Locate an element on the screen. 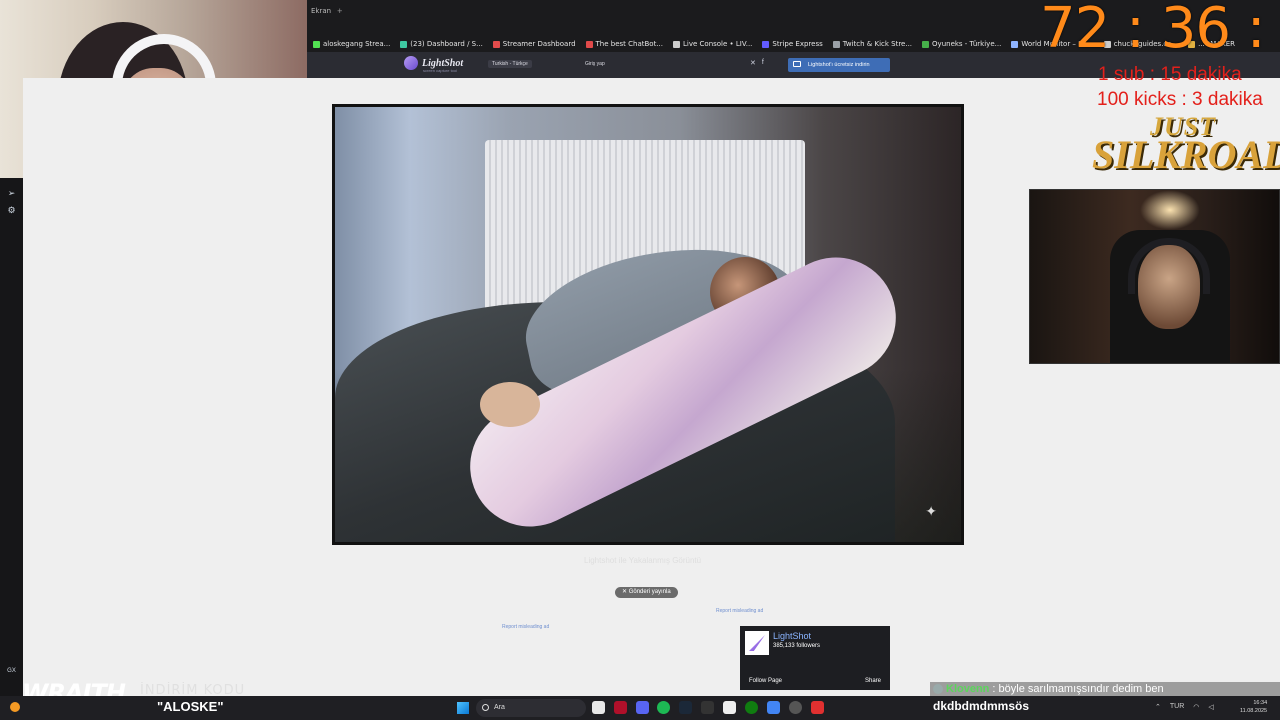 The height and width of the screenshot is (720, 1280). file-explorer-icon is located at coordinates (598, 707).